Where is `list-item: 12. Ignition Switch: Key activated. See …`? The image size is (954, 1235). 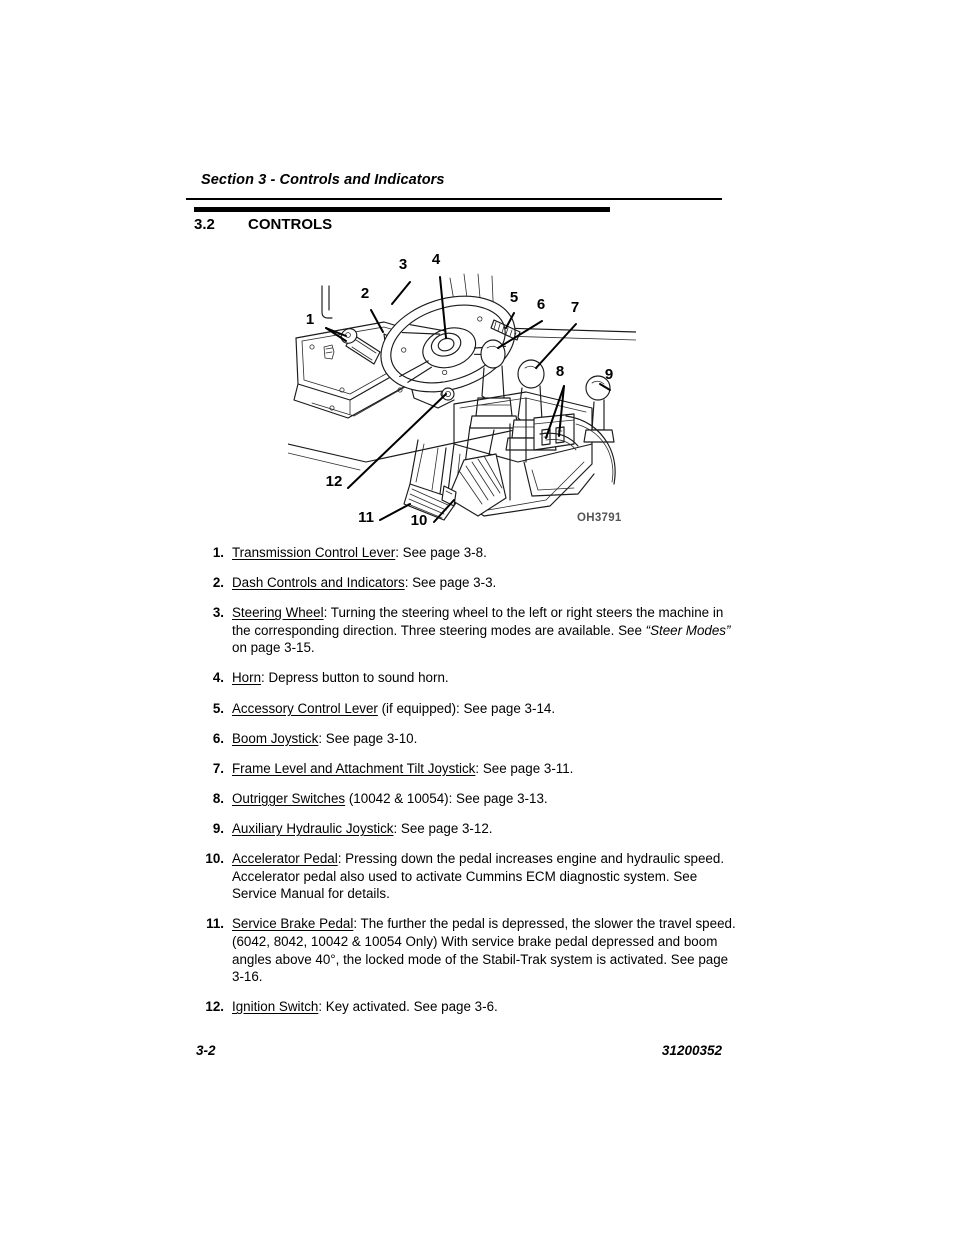 list-item: 12. Ignition Switch: Key activated. See … is located at coordinates (466, 1007).